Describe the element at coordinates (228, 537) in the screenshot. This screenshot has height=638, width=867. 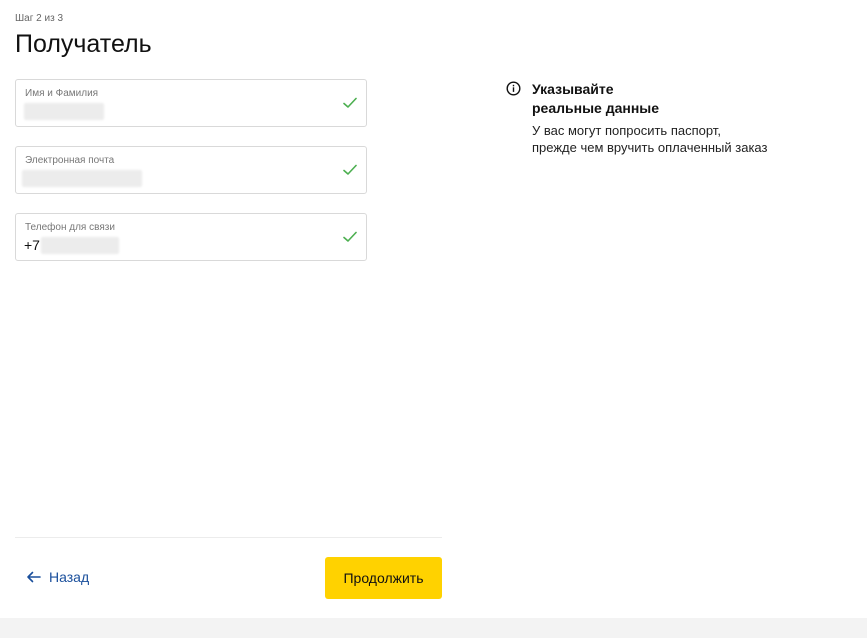
I see `footer-divider` at that location.